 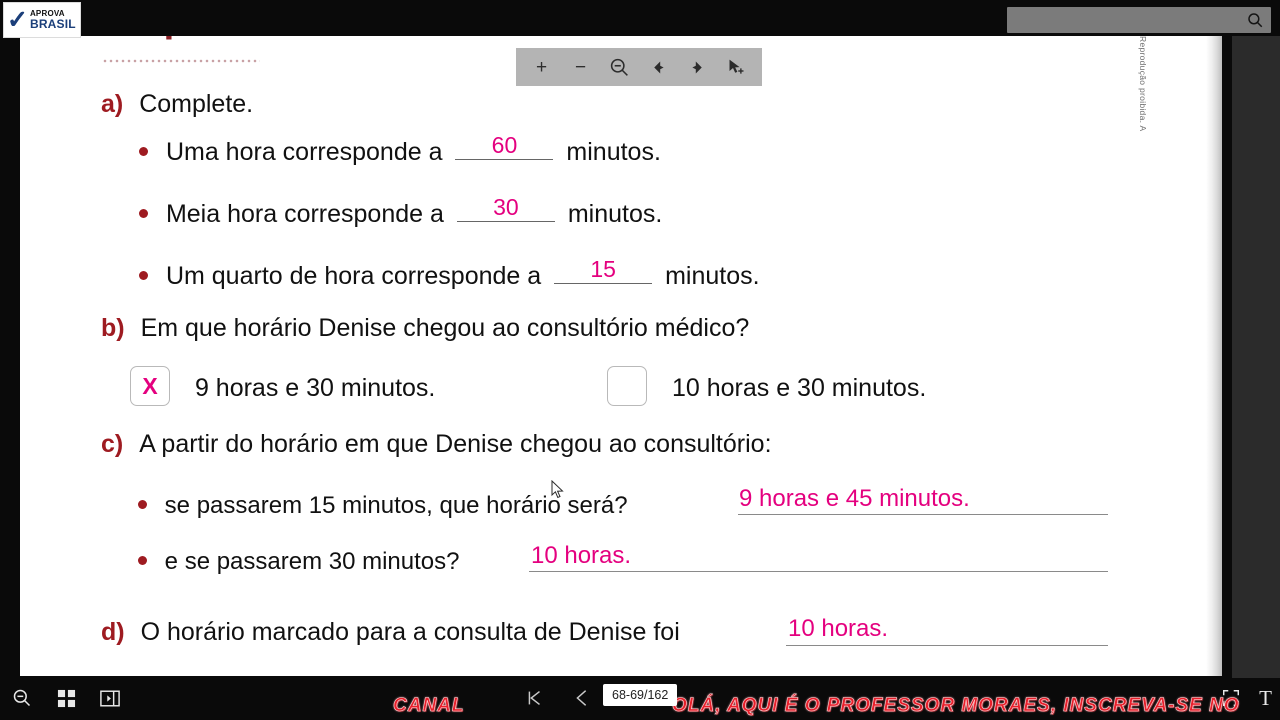 I want to click on question-a-item-0: Uma hora corresponde a 60 minutos., so click(x=400, y=149).